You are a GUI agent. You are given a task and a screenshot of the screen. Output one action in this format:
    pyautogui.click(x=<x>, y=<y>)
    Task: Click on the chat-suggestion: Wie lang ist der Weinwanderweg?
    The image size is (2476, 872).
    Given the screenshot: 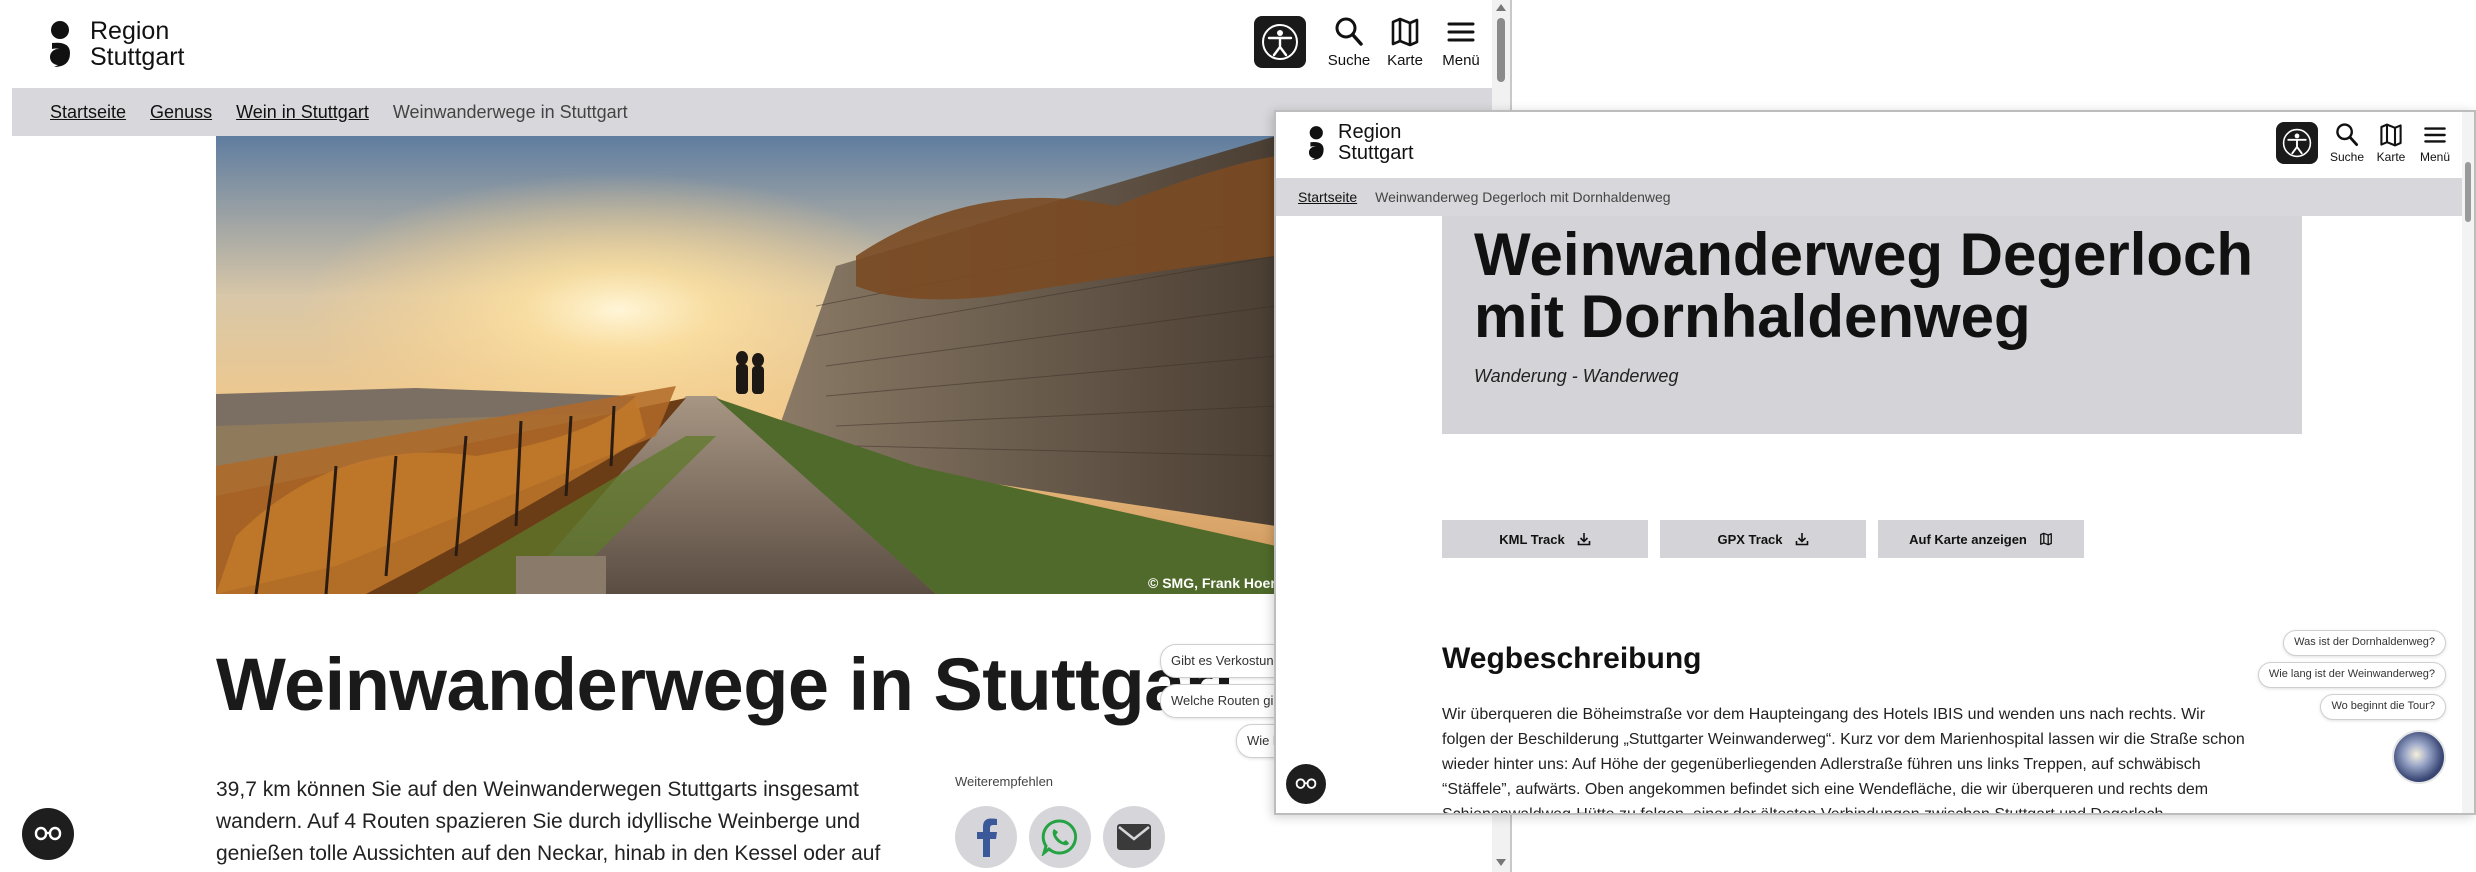 What is the action you would take?
    pyautogui.click(x=2351, y=675)
    